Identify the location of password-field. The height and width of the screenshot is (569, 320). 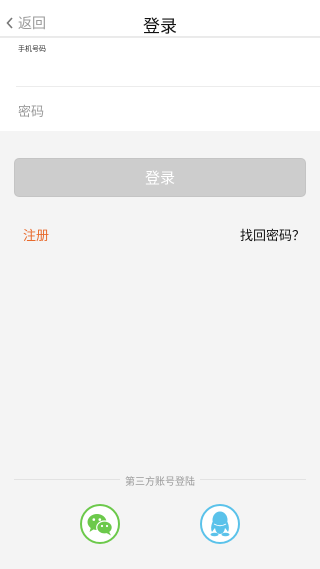
(168, 109).